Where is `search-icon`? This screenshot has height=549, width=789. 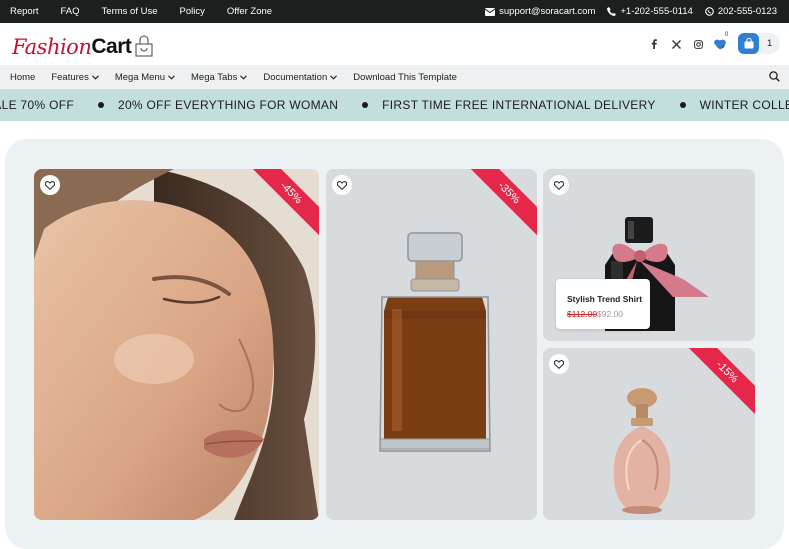
search-icon is located at coordinates (774, 78).